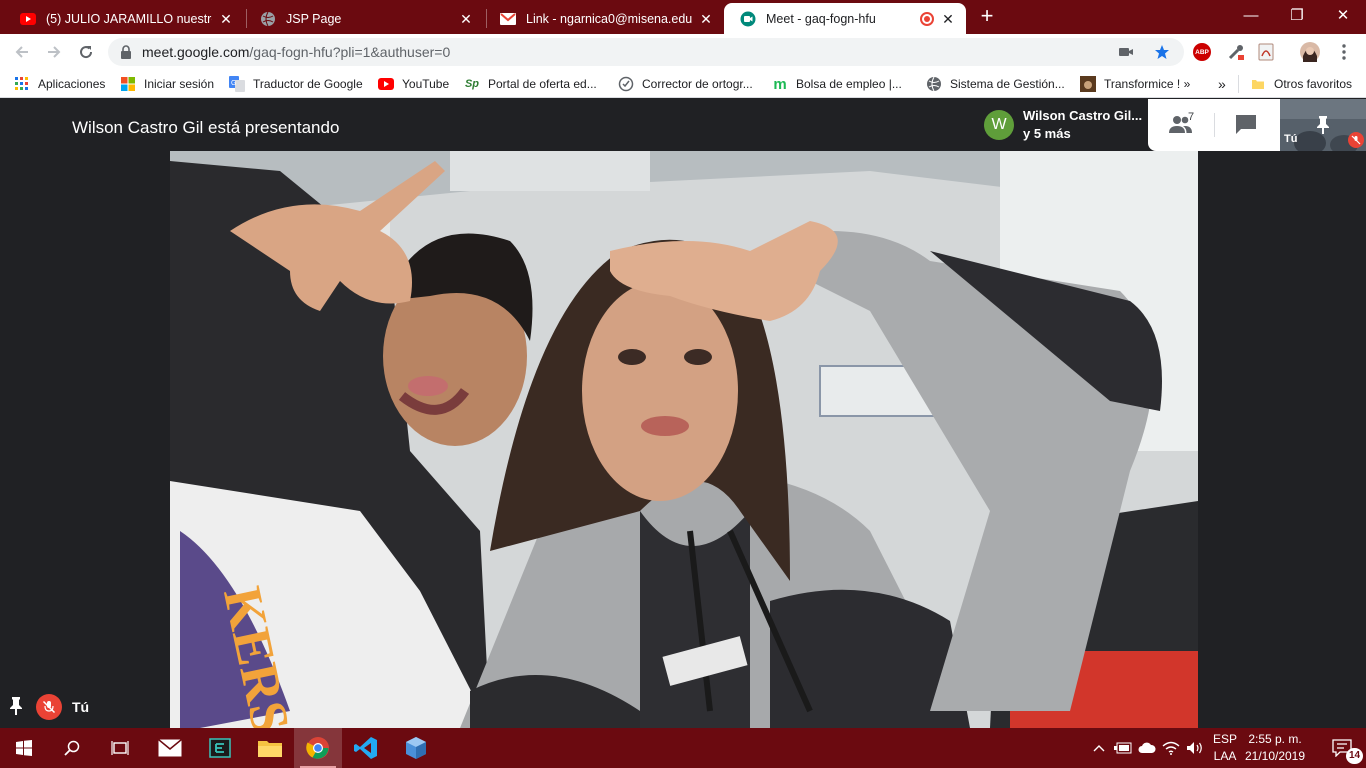  What do you see at coordinates (270, 748) in the screenshot?
I see `file-explorer-button` at bounding box center [270, 748].